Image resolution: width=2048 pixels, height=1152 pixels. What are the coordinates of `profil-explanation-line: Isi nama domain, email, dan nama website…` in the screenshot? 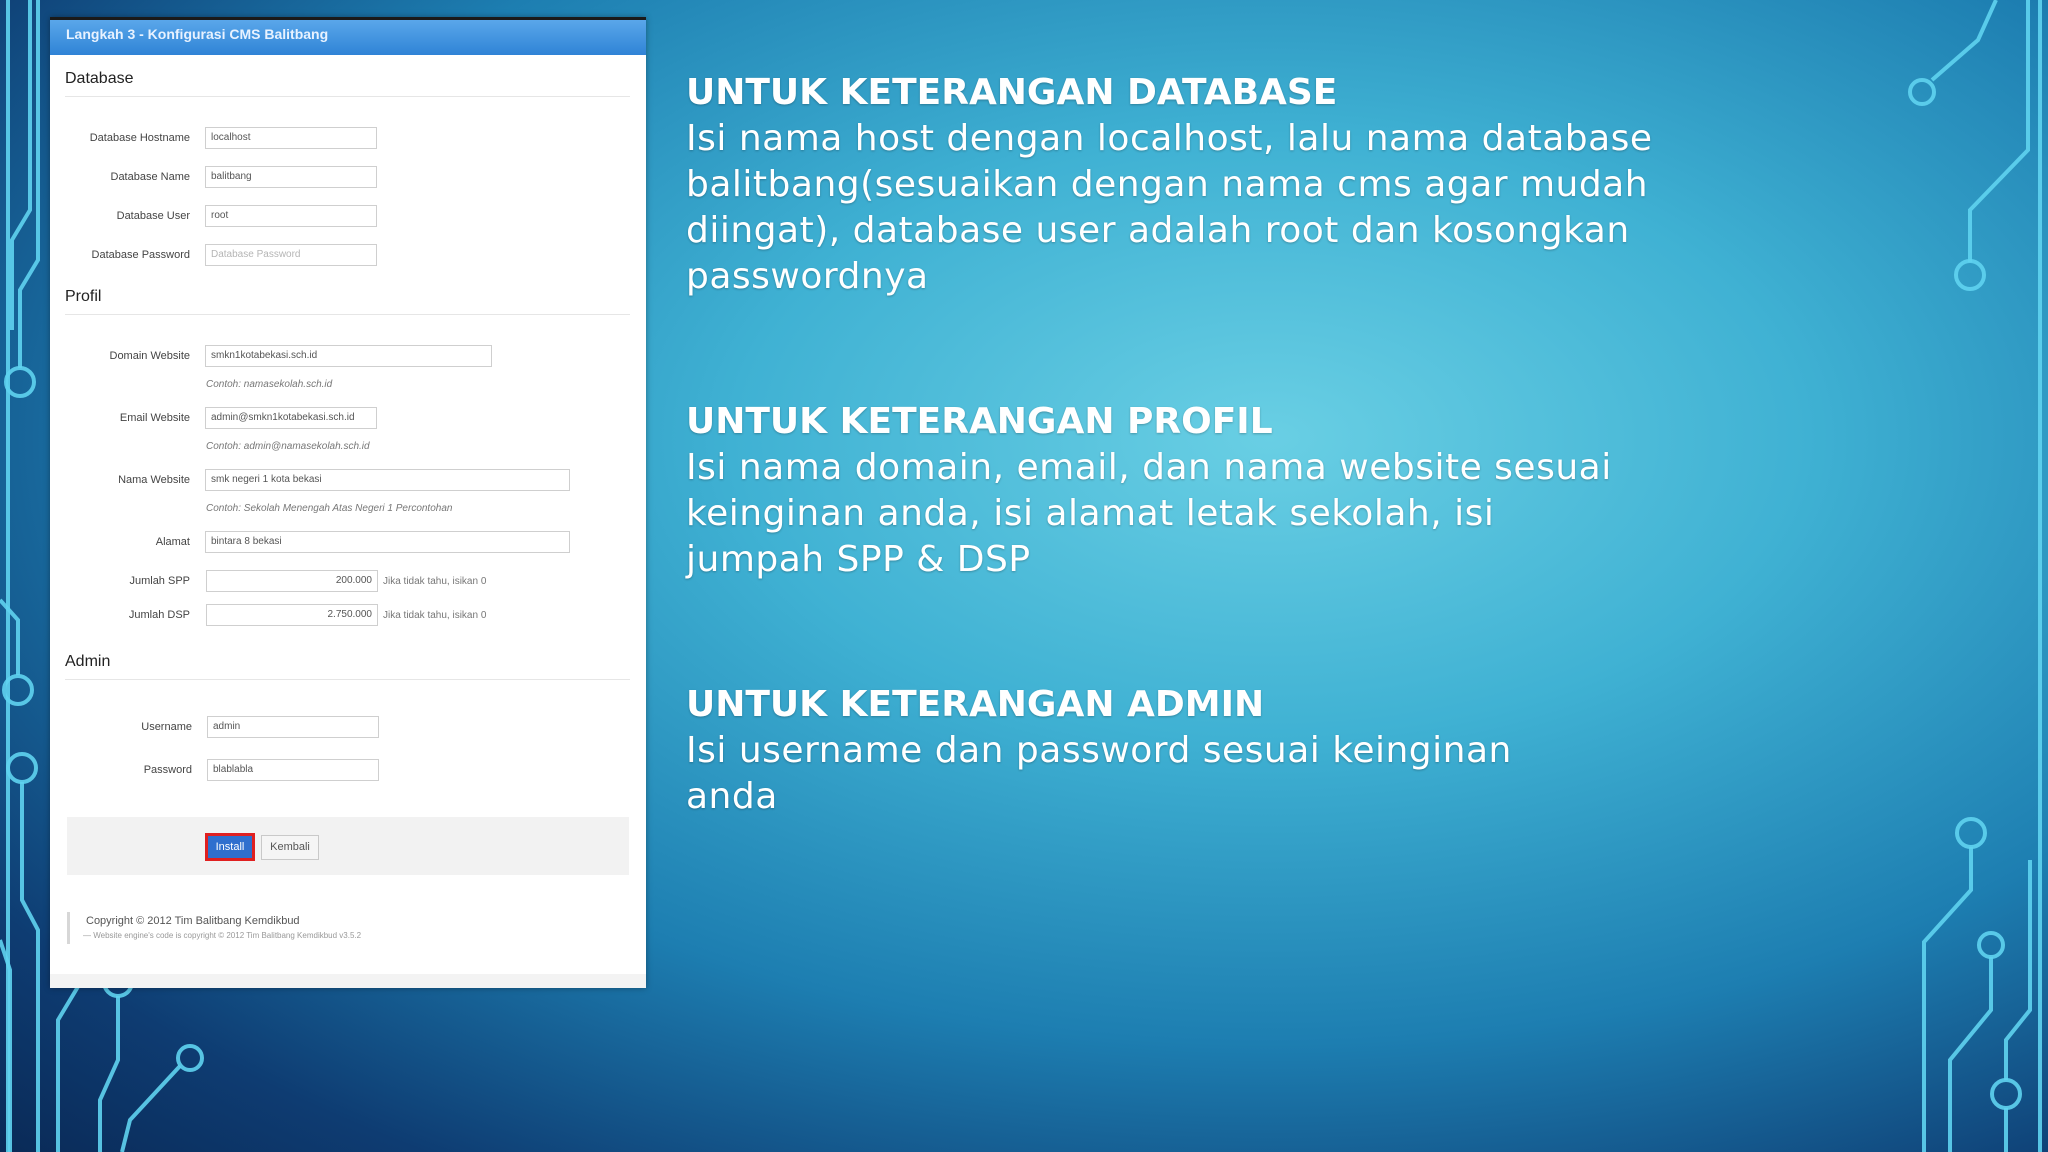 It's located at (1149, 467).